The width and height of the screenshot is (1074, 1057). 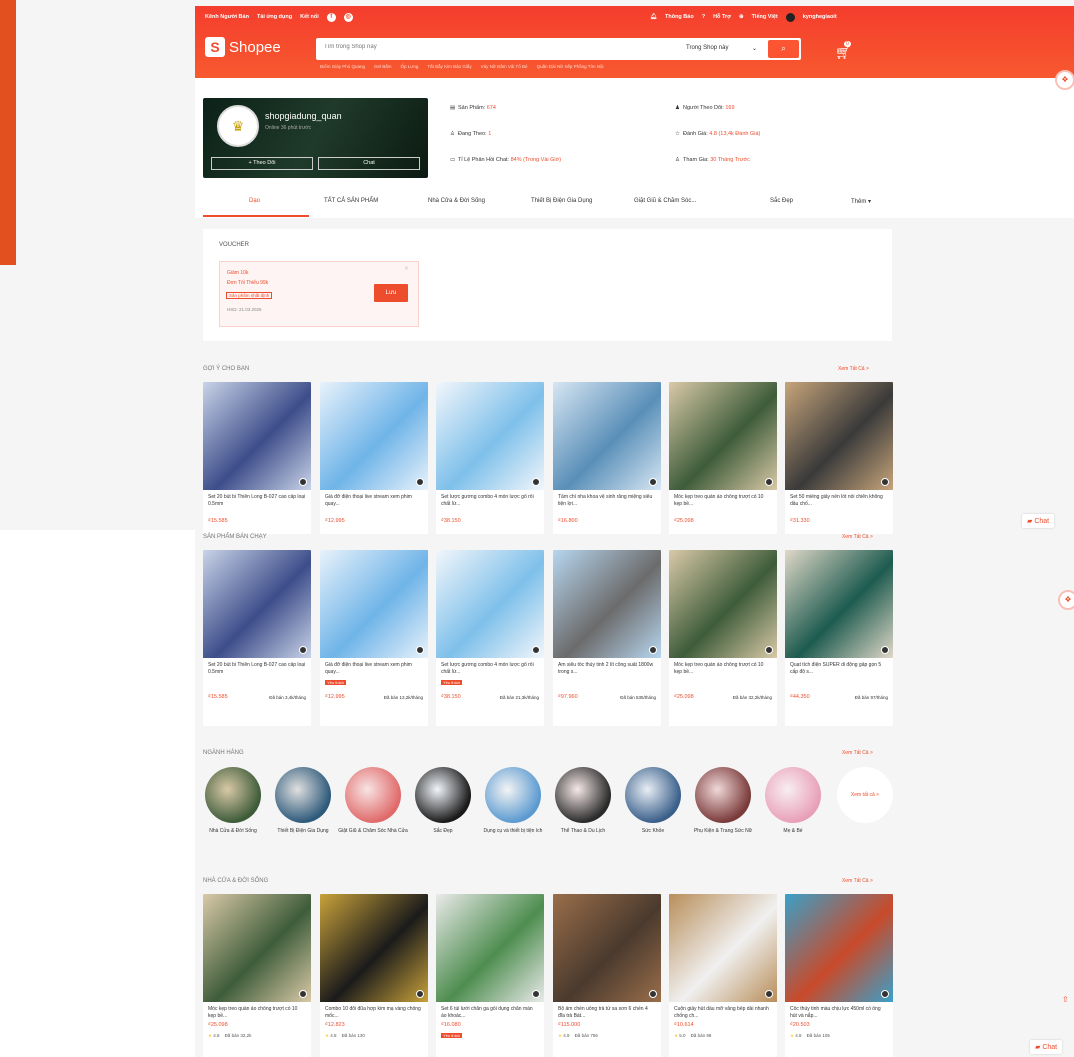 I want to click on categories-see-all: Xem Tất Cả >, so click(x=857, y=753).